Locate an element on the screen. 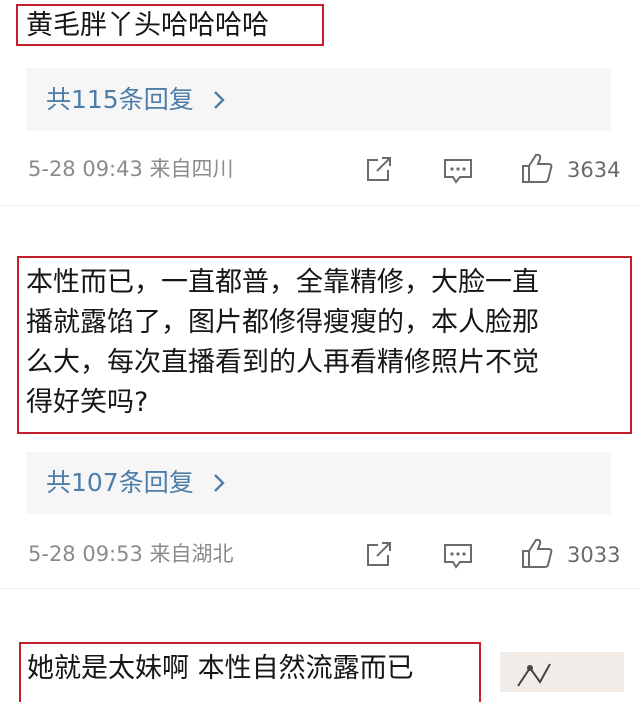 This screenshot has width=640, height=702. comment-3-highlight: 她就是太妹啊 本性自然流露而已 is located at coordinates (250, 672).